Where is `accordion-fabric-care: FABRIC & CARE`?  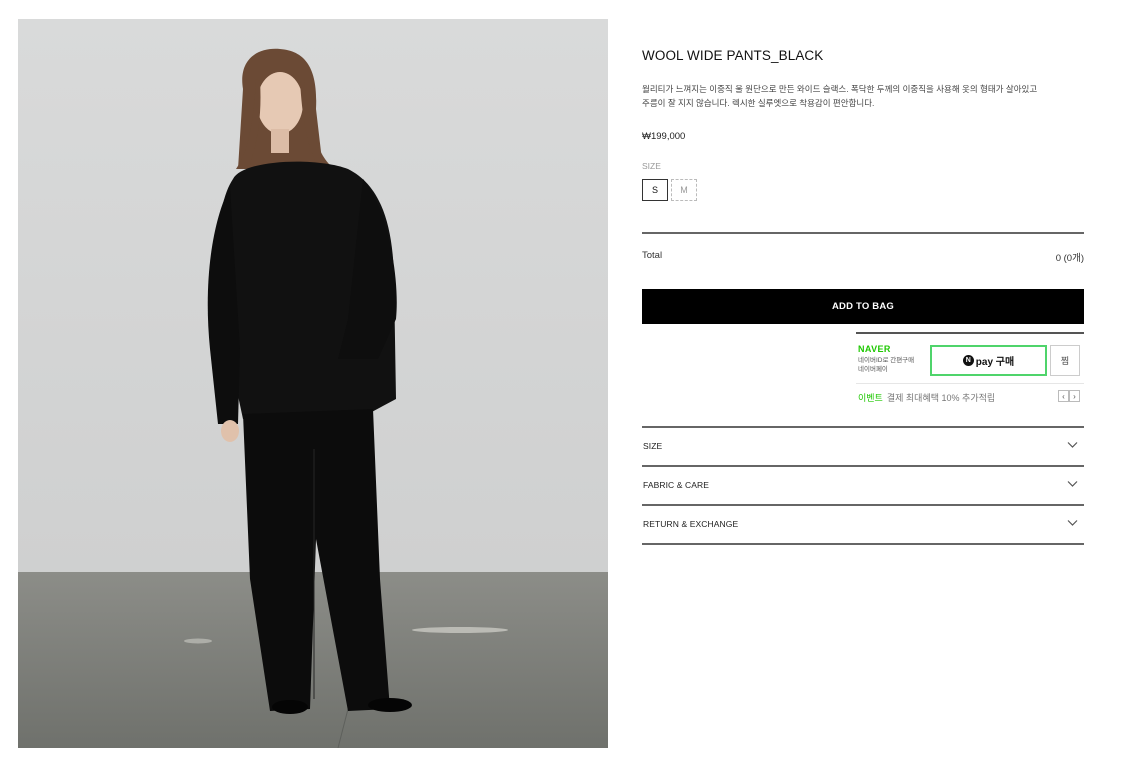
accordion-fabric-care: FABRIC & CARE is located at coordinates (863, 485).